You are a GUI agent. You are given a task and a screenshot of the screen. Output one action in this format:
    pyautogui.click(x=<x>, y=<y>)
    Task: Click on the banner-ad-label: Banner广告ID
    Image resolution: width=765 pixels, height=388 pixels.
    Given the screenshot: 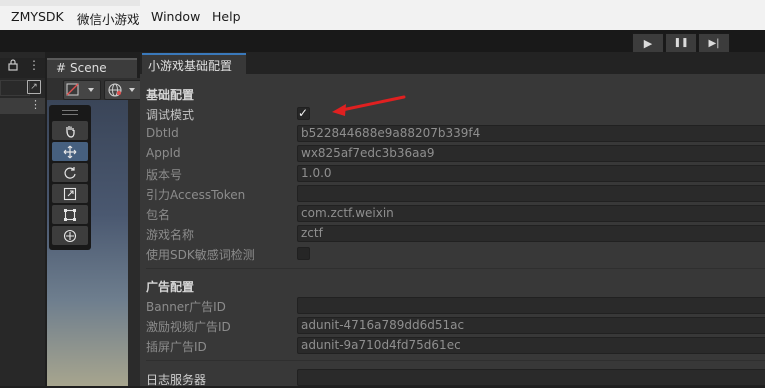 What is the action you would take?
    pyautogui.click(x=186, y=307)
    